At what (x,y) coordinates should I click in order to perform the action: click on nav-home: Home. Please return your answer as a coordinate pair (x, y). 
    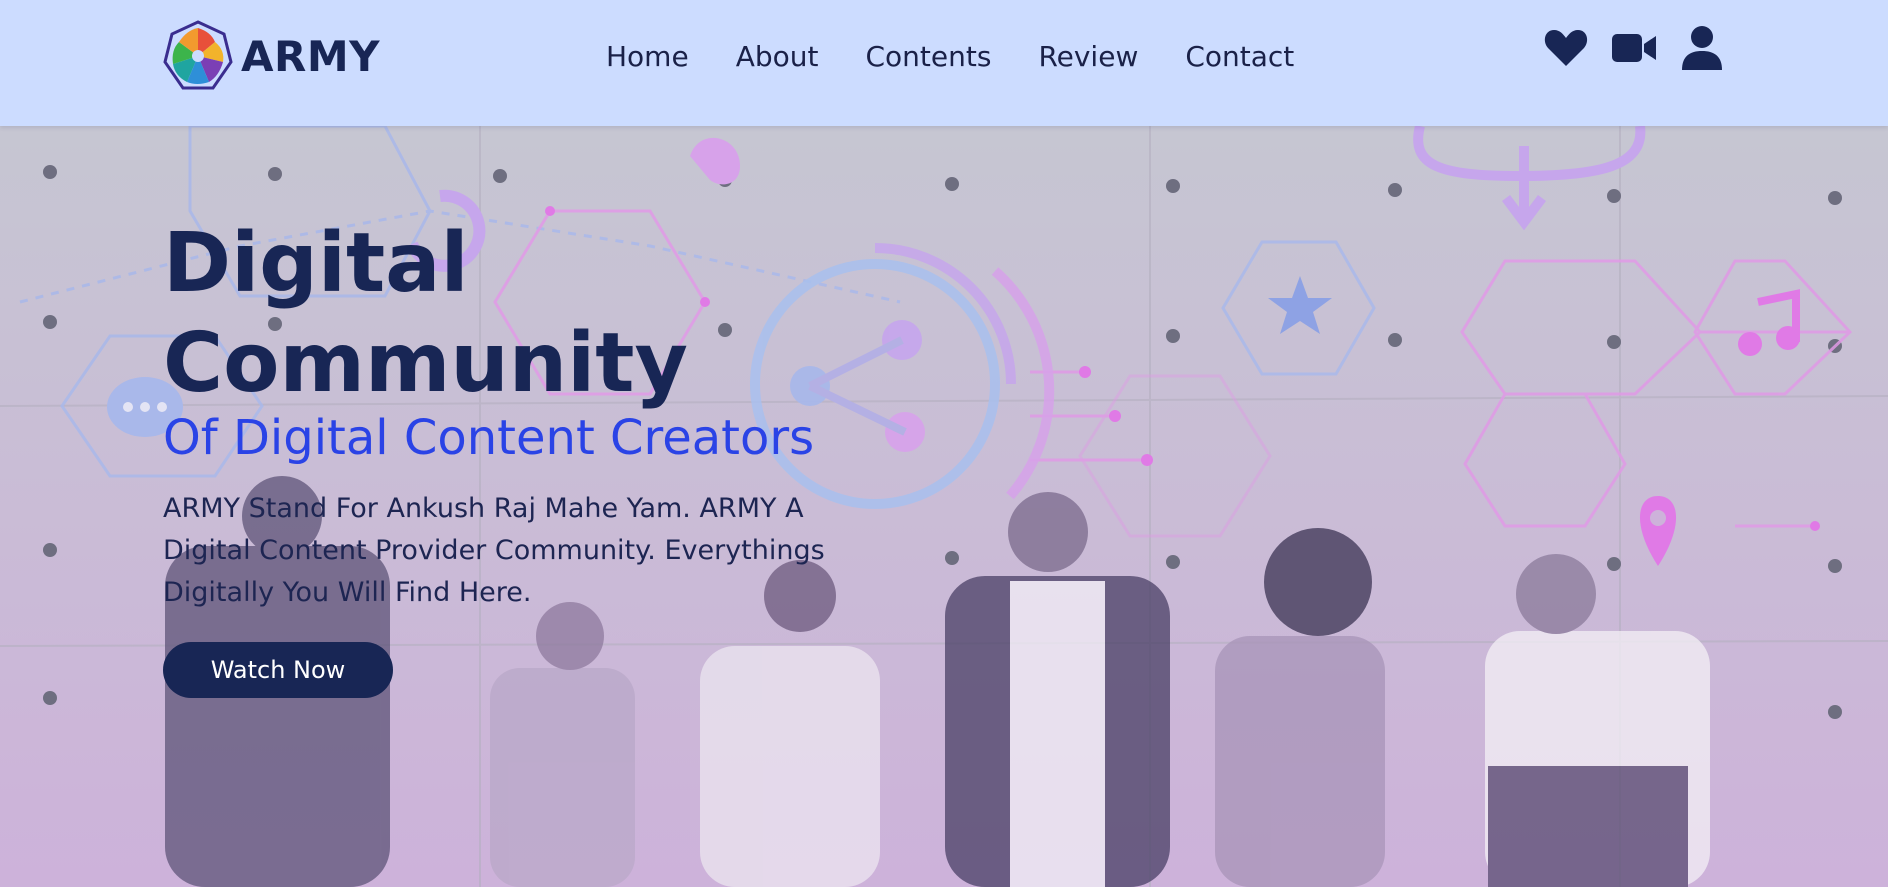
    Looking at the image, I should click on (647, 56).